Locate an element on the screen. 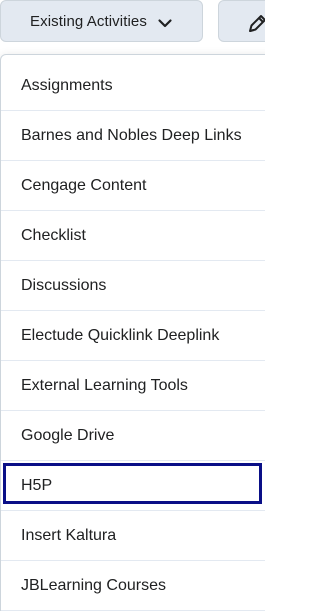  menu-item-jblearning-courses: JBLearning Courses is located at coordinates (133, 586).